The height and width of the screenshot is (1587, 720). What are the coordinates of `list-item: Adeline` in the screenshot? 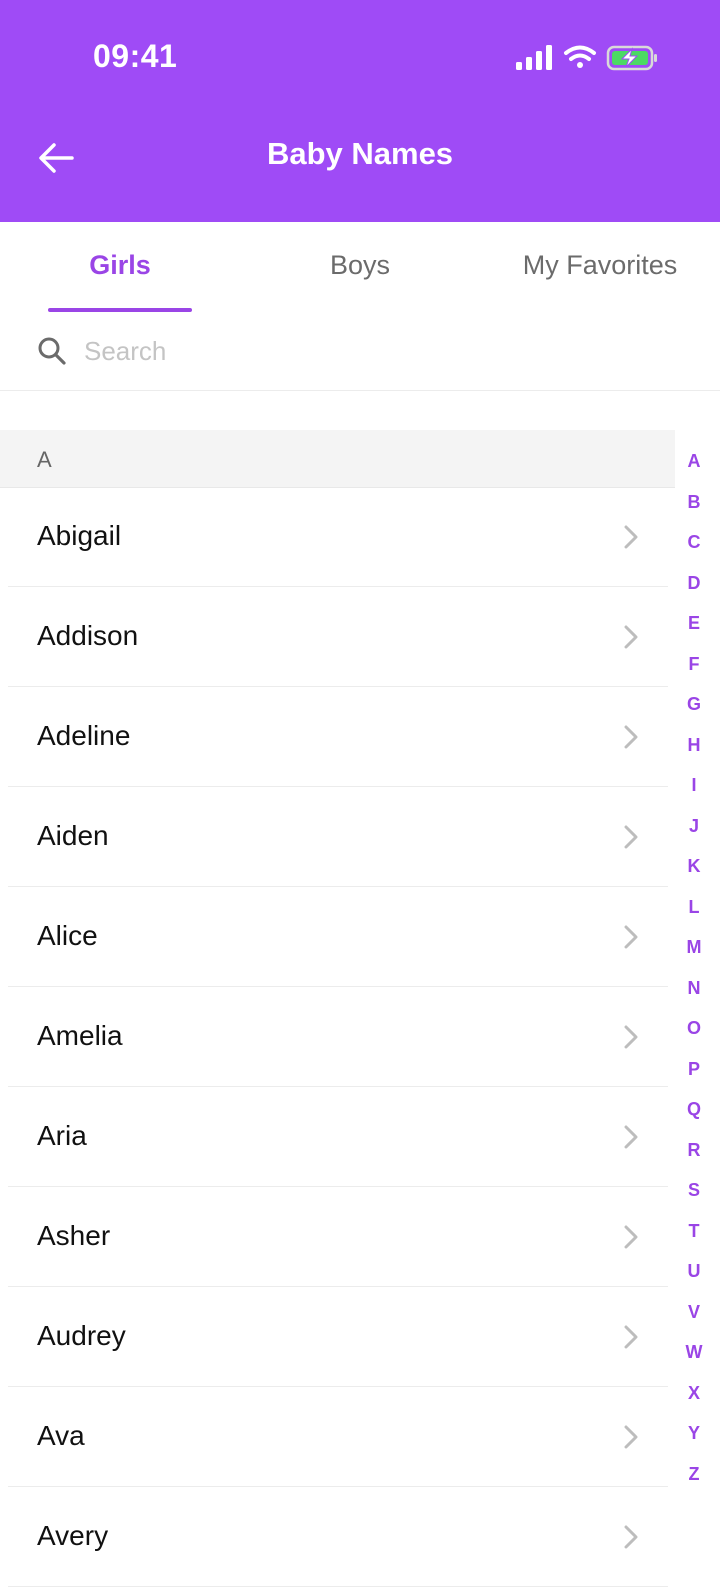 It's located at (337, 737).